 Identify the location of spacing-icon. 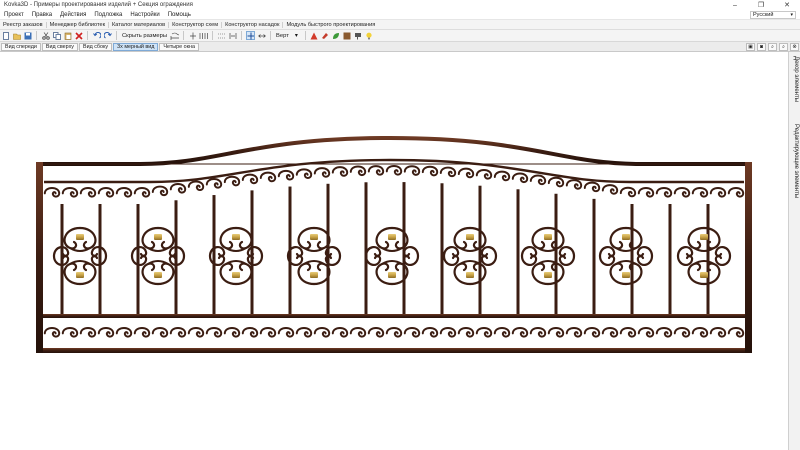
(232, 35).